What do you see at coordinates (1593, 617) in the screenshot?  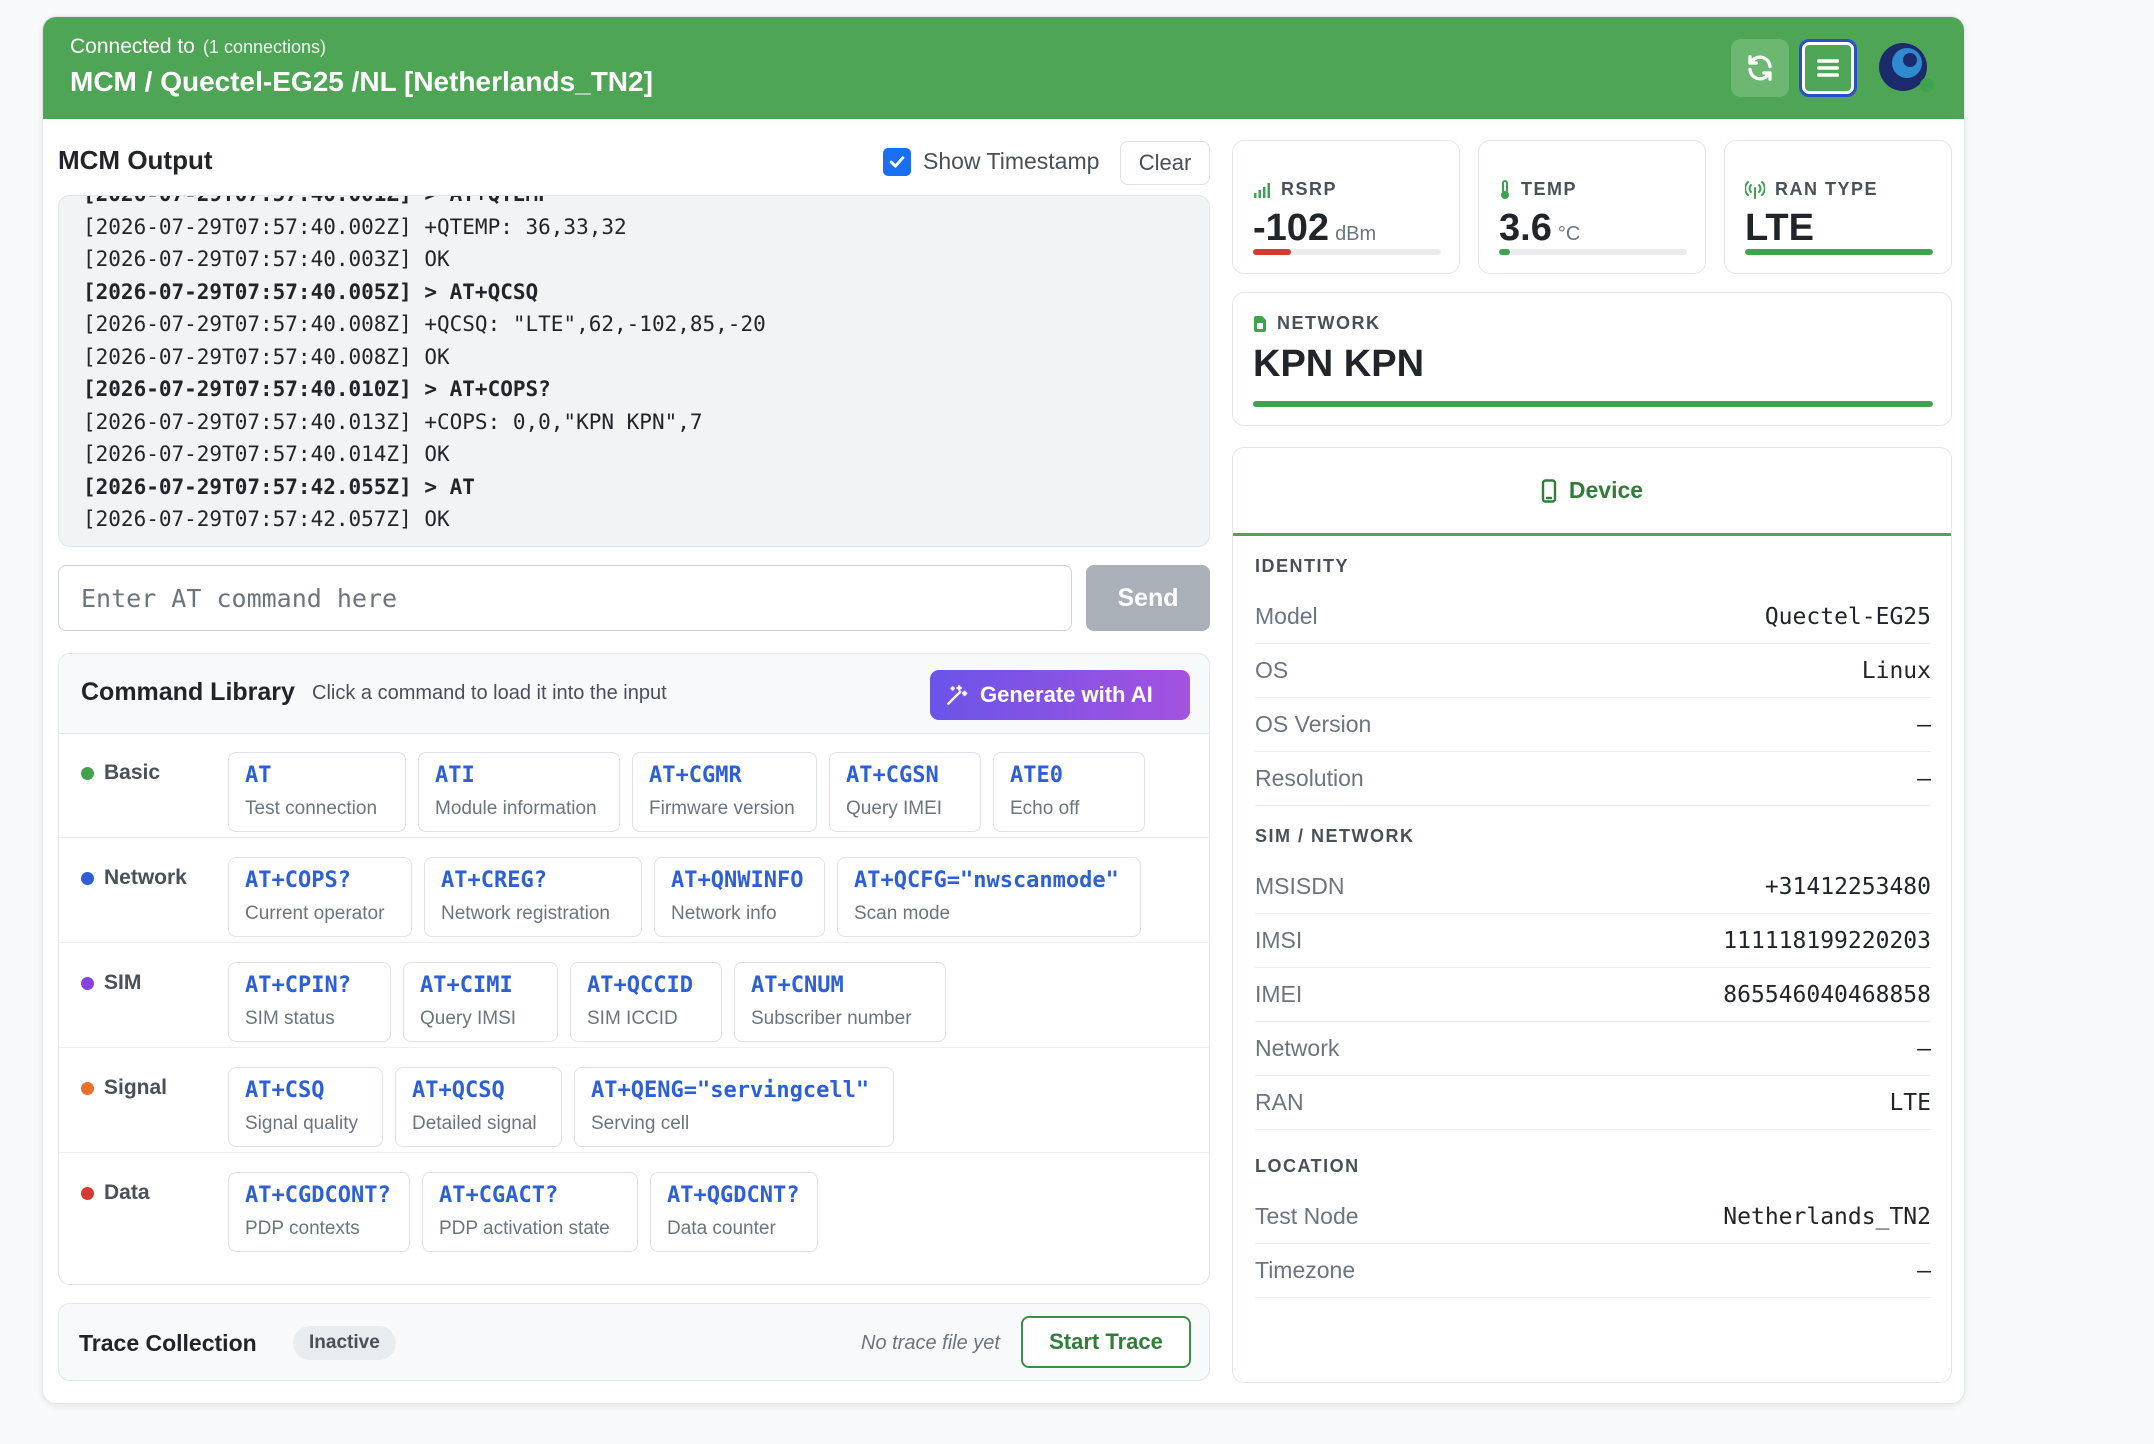 I see `device-info-row: Model Quectel-EG25` at bounding box center [1593, 617].